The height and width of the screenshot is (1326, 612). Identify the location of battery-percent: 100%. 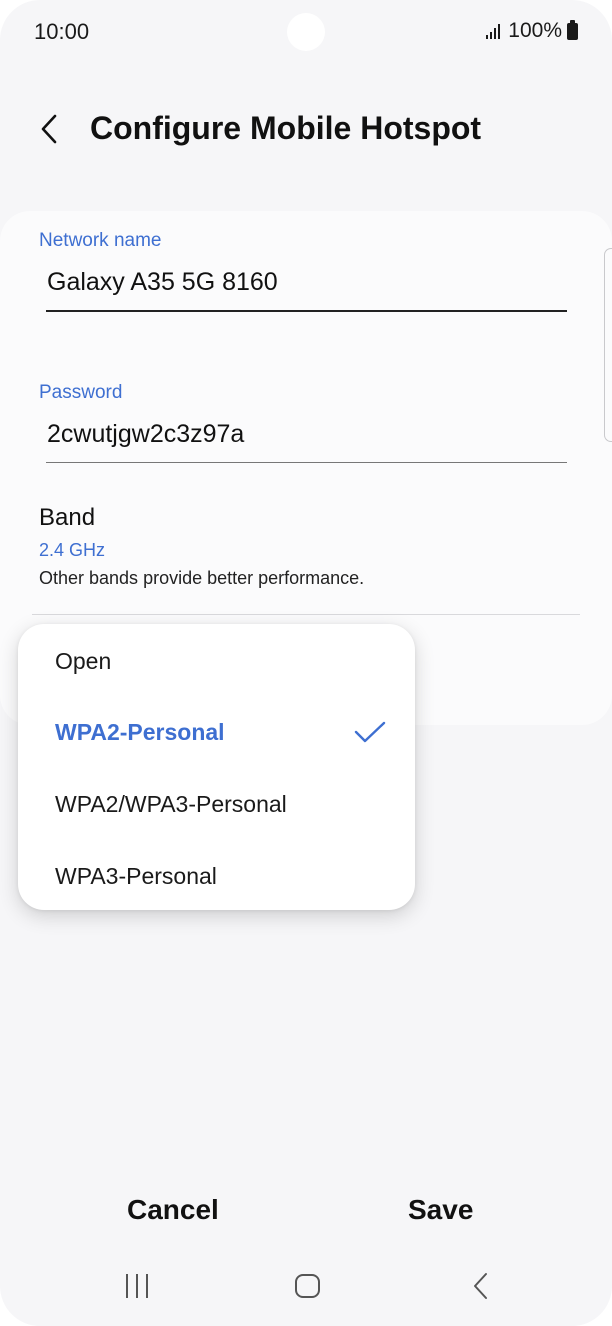
(535, 30).